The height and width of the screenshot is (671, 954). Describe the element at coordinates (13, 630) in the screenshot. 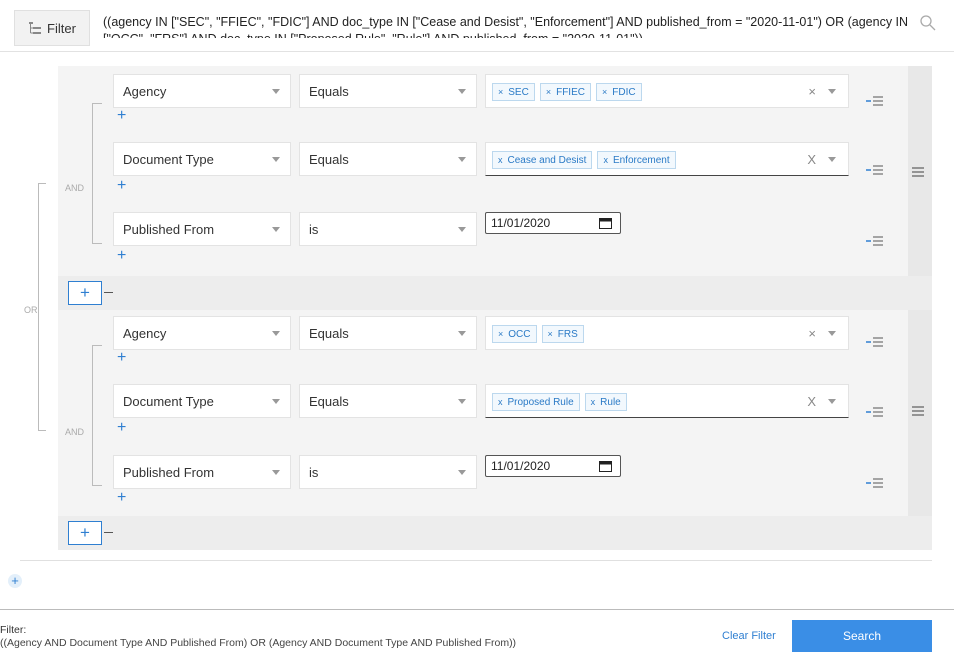

I see `filter-summary-label: Filter:` at that location.